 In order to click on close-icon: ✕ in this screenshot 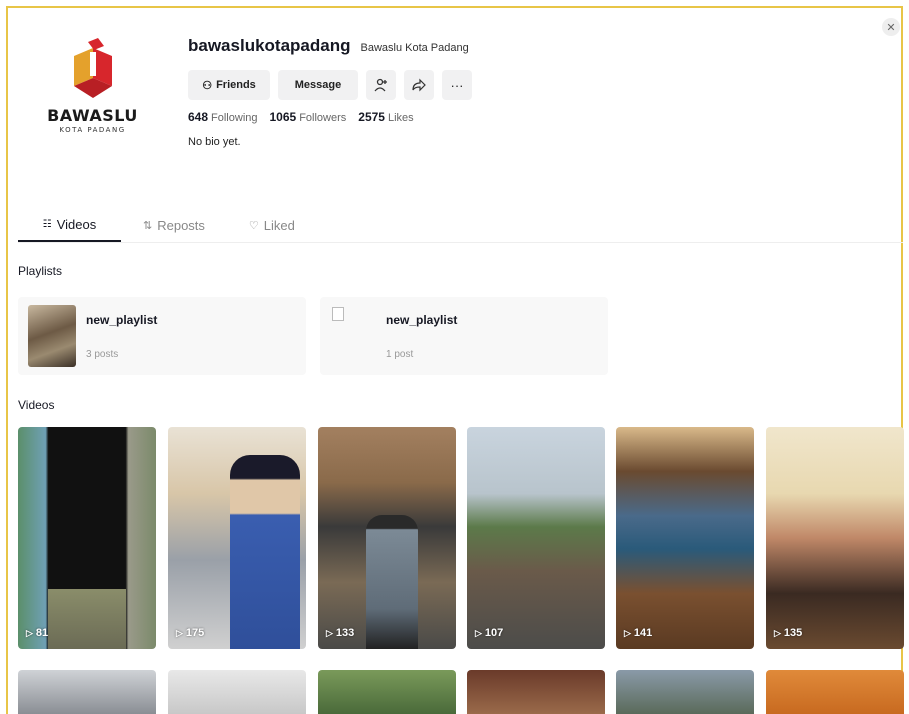, I will do `click(891, 27)`.